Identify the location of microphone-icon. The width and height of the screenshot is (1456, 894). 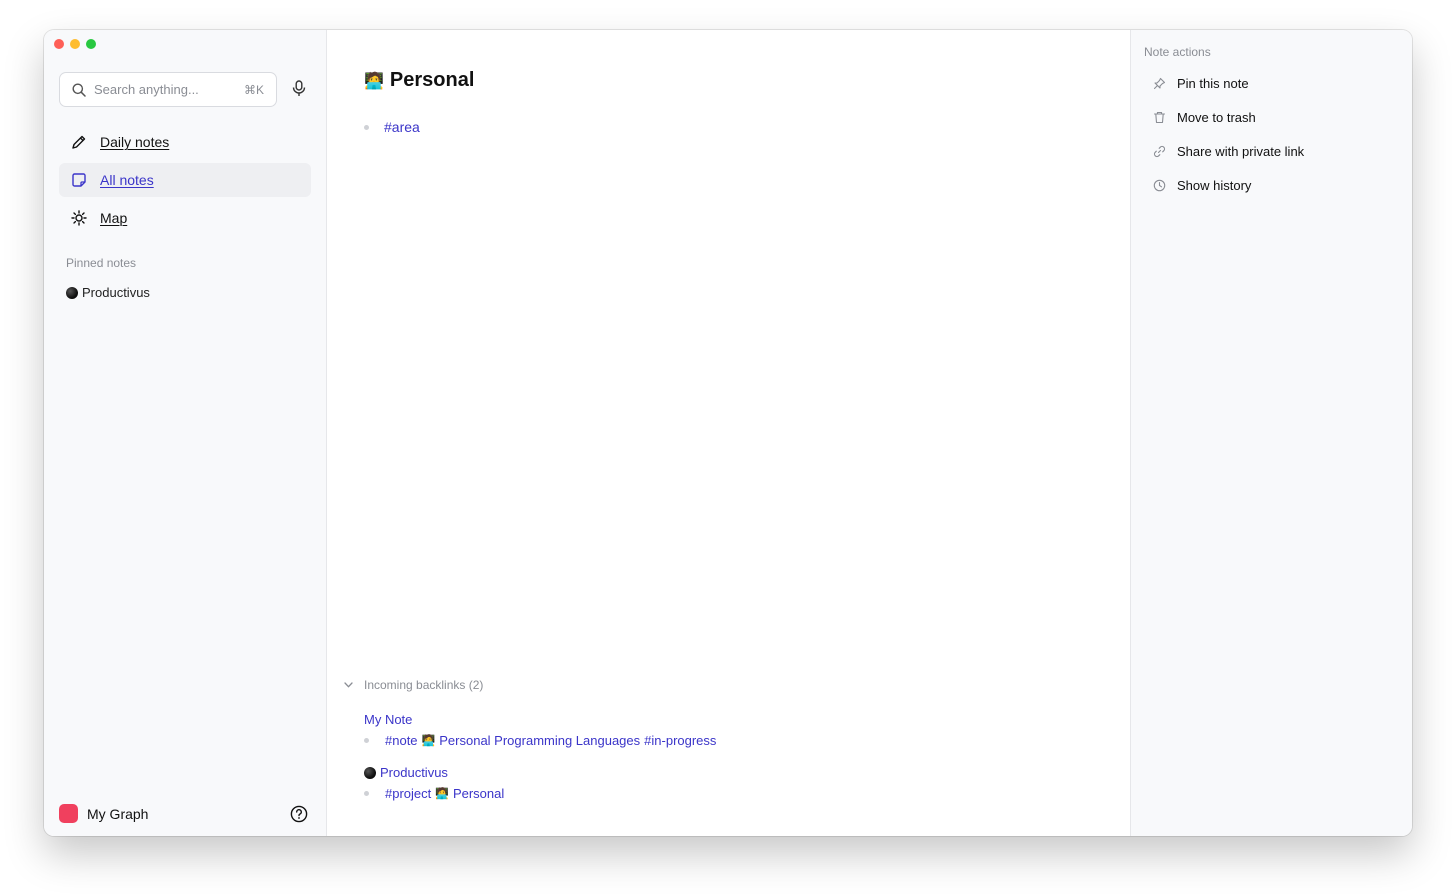
(299, 88).